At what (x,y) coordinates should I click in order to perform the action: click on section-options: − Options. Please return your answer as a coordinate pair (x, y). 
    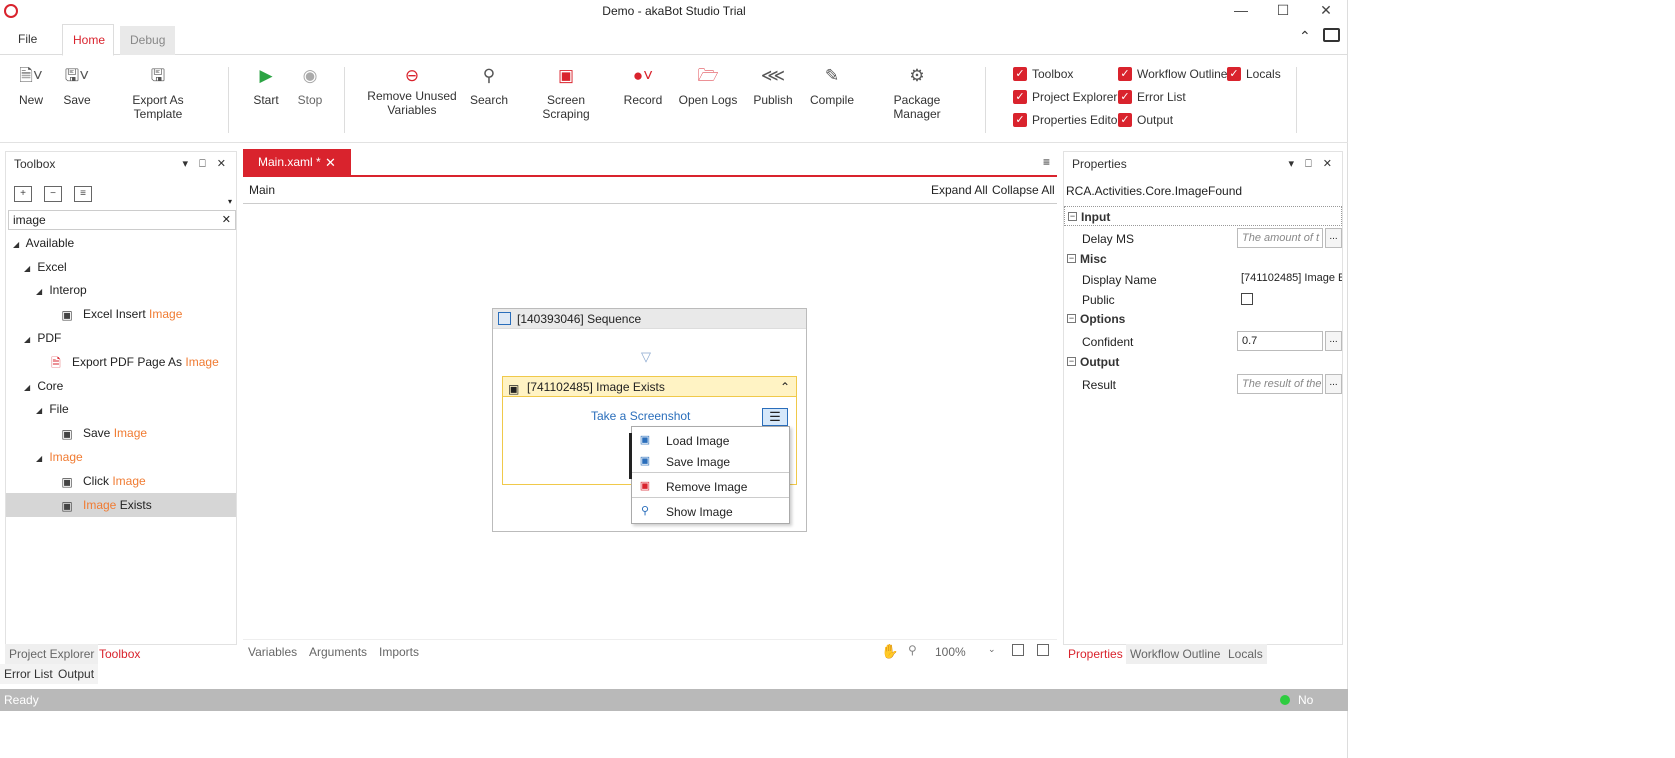
    Looking at the image, I should click on (1094, 319).